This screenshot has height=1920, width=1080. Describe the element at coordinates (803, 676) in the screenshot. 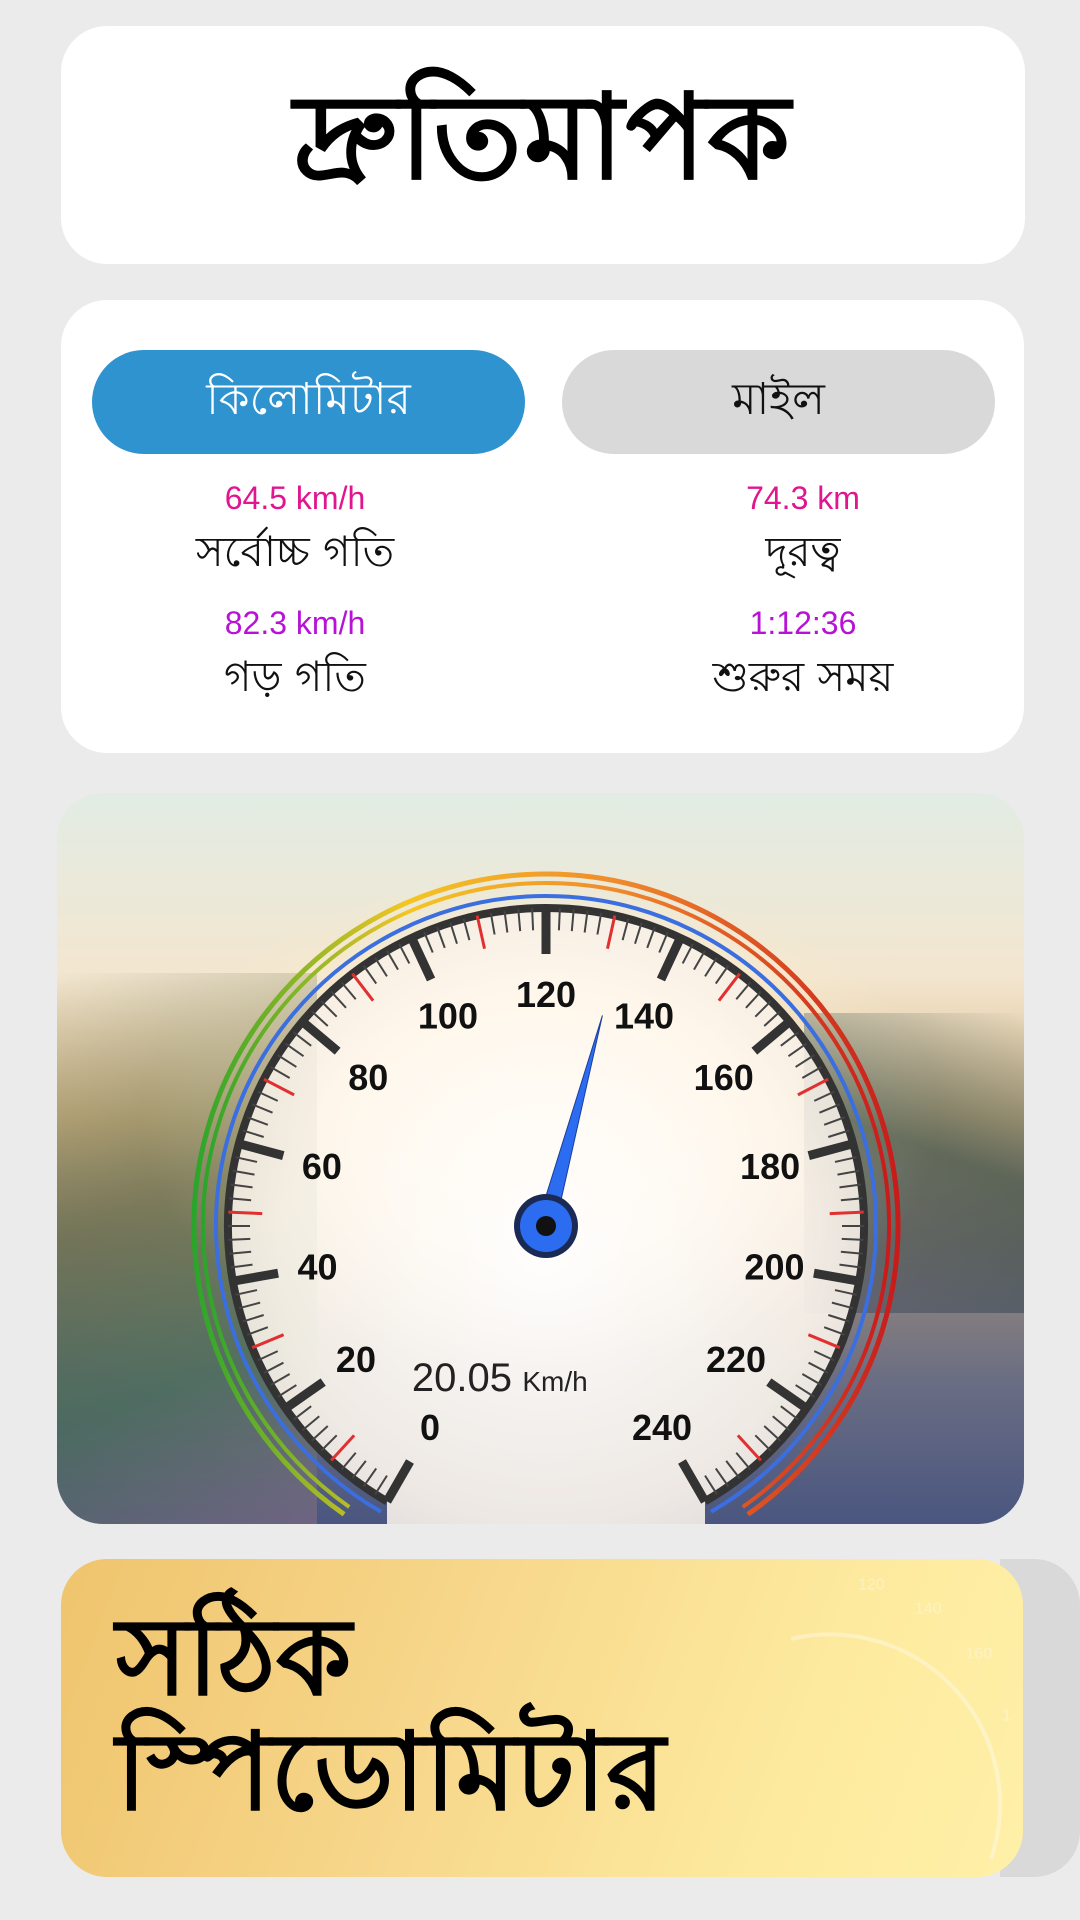

I see `start-time-label: শুরুর সময়` at that location.